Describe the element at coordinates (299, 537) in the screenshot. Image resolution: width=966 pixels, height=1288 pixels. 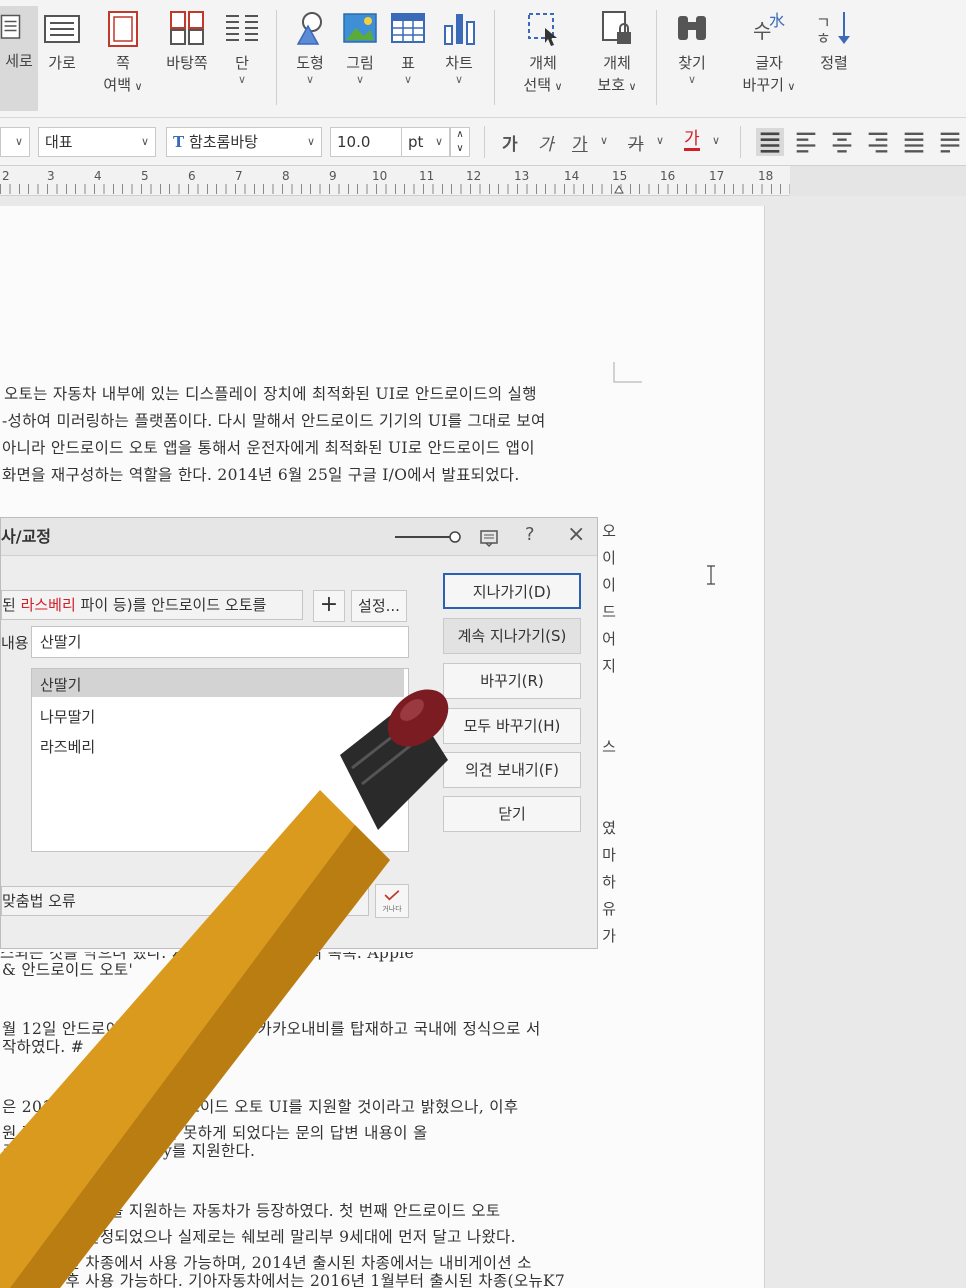
I see `dialog-titlebar: 사/교정` at that location.